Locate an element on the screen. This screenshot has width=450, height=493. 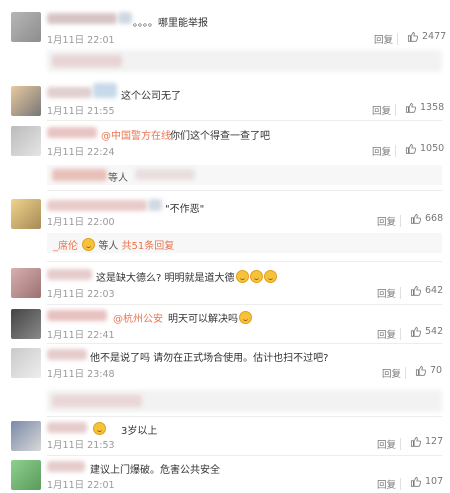
like-button: 1050 is located at coordinates (424, 148).